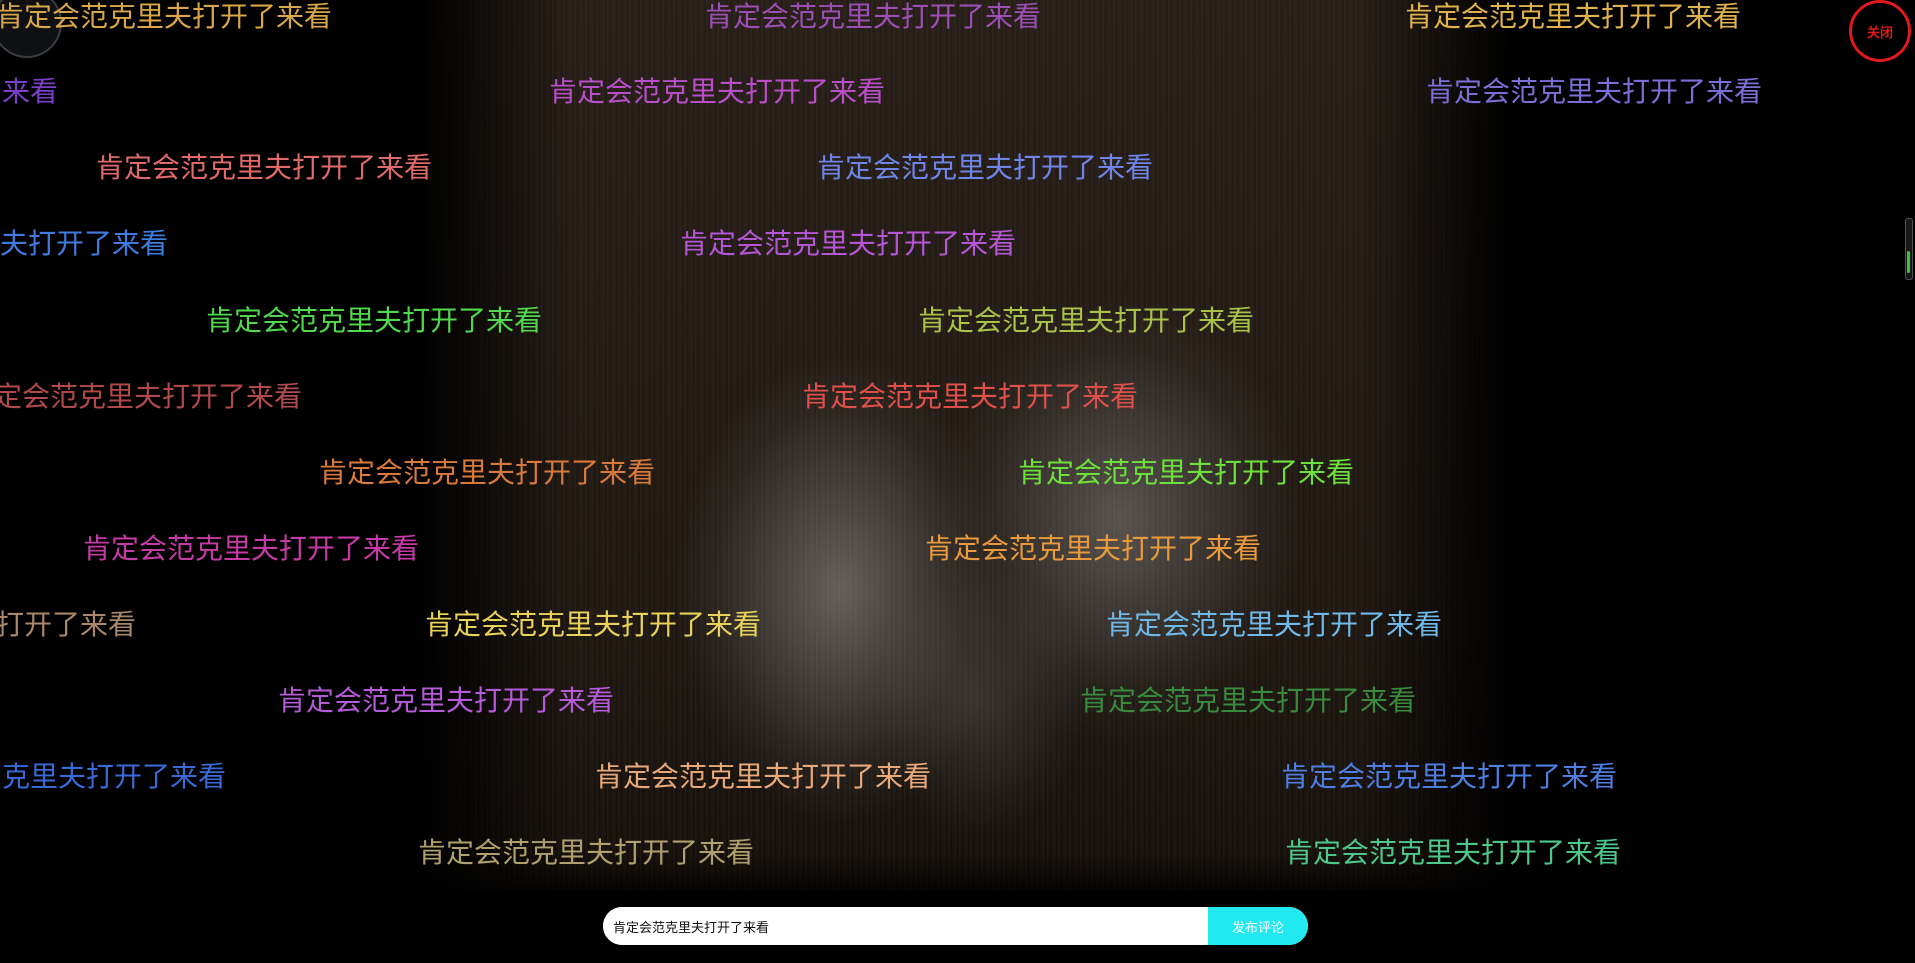 This screenshot has height=963, width=1915. I want to click on danmaku-item: 定会范克里夫打开了来看, so click(151, 396).